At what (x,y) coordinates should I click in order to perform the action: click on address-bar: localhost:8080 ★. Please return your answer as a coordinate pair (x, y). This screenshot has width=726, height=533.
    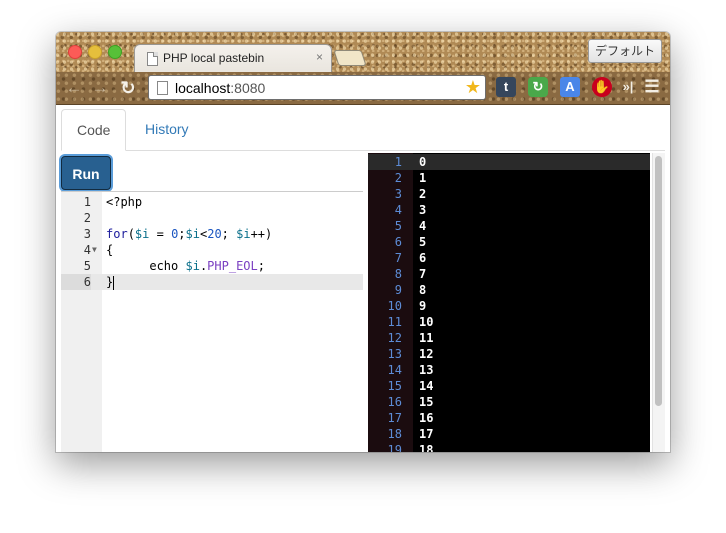
    Looking at the image, I should click on (317, 87).